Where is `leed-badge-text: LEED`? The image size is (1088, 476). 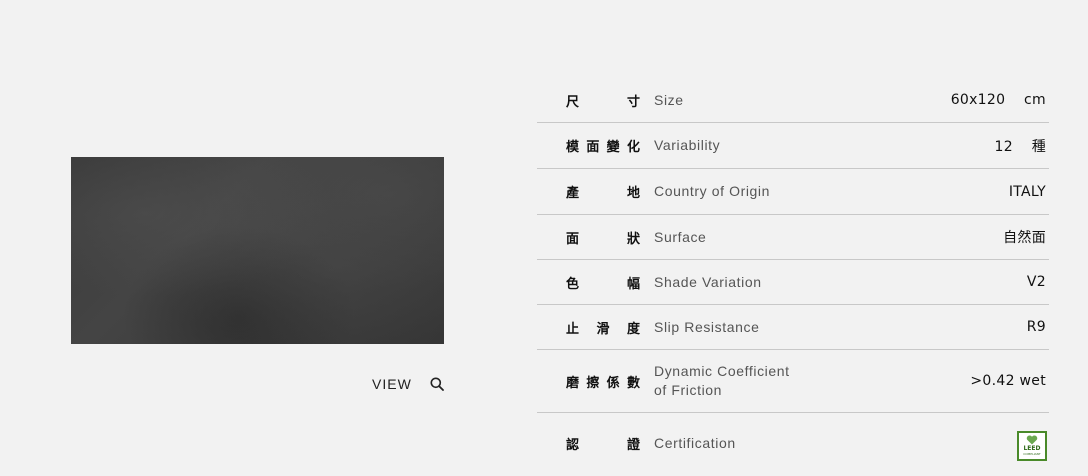
leed-badge-text: LEED is located at coordinates (1032, 448).